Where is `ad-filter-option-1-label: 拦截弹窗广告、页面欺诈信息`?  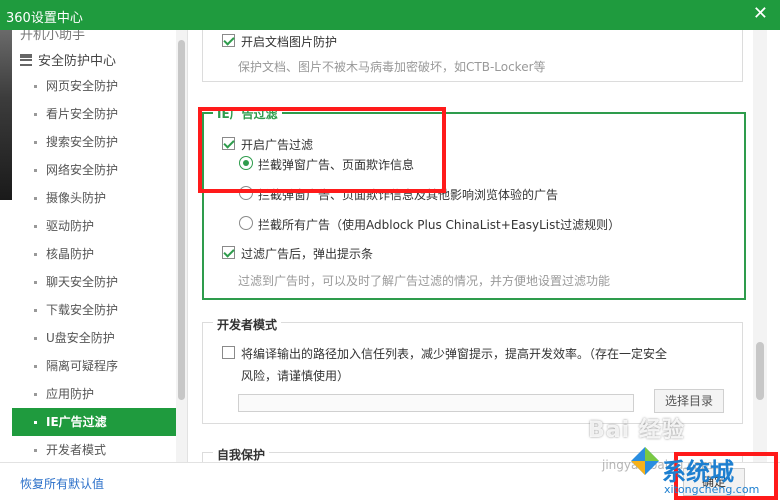
ad-filter-option-1-label: 拦截弹窗广告、页面欺诈信息 is located at coordinates (336, 165).